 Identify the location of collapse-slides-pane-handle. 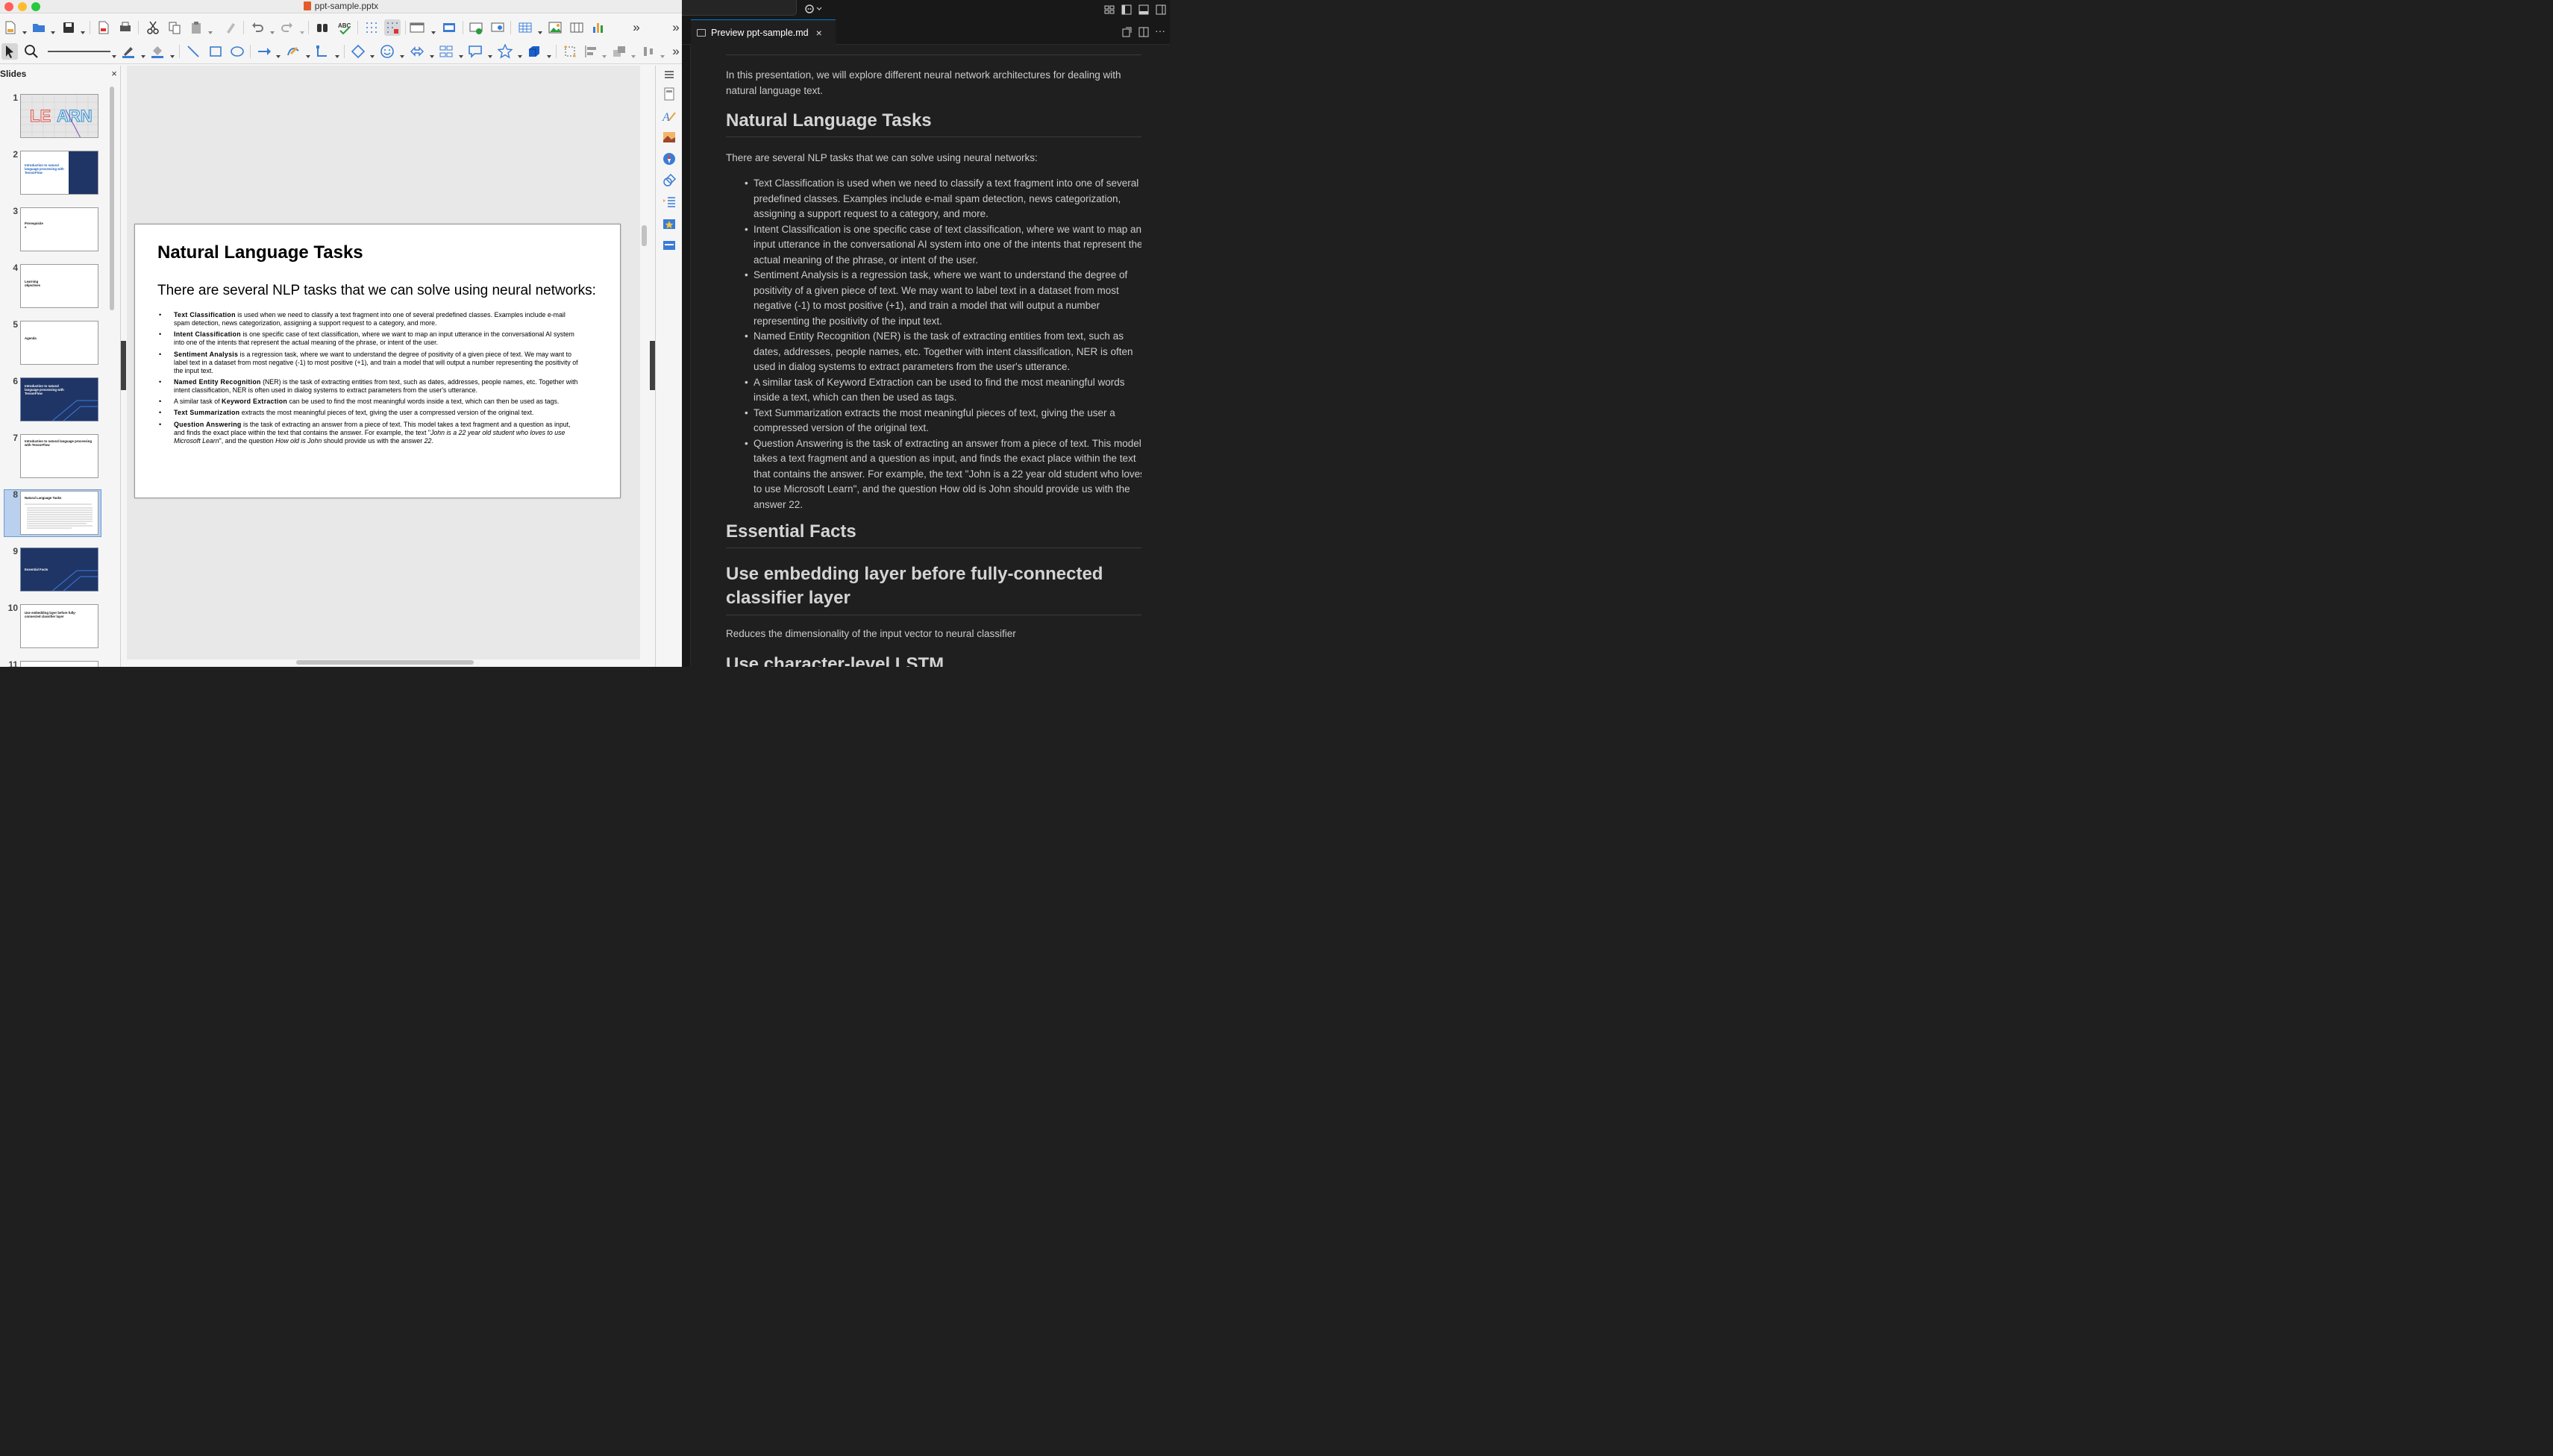
(123, 365).